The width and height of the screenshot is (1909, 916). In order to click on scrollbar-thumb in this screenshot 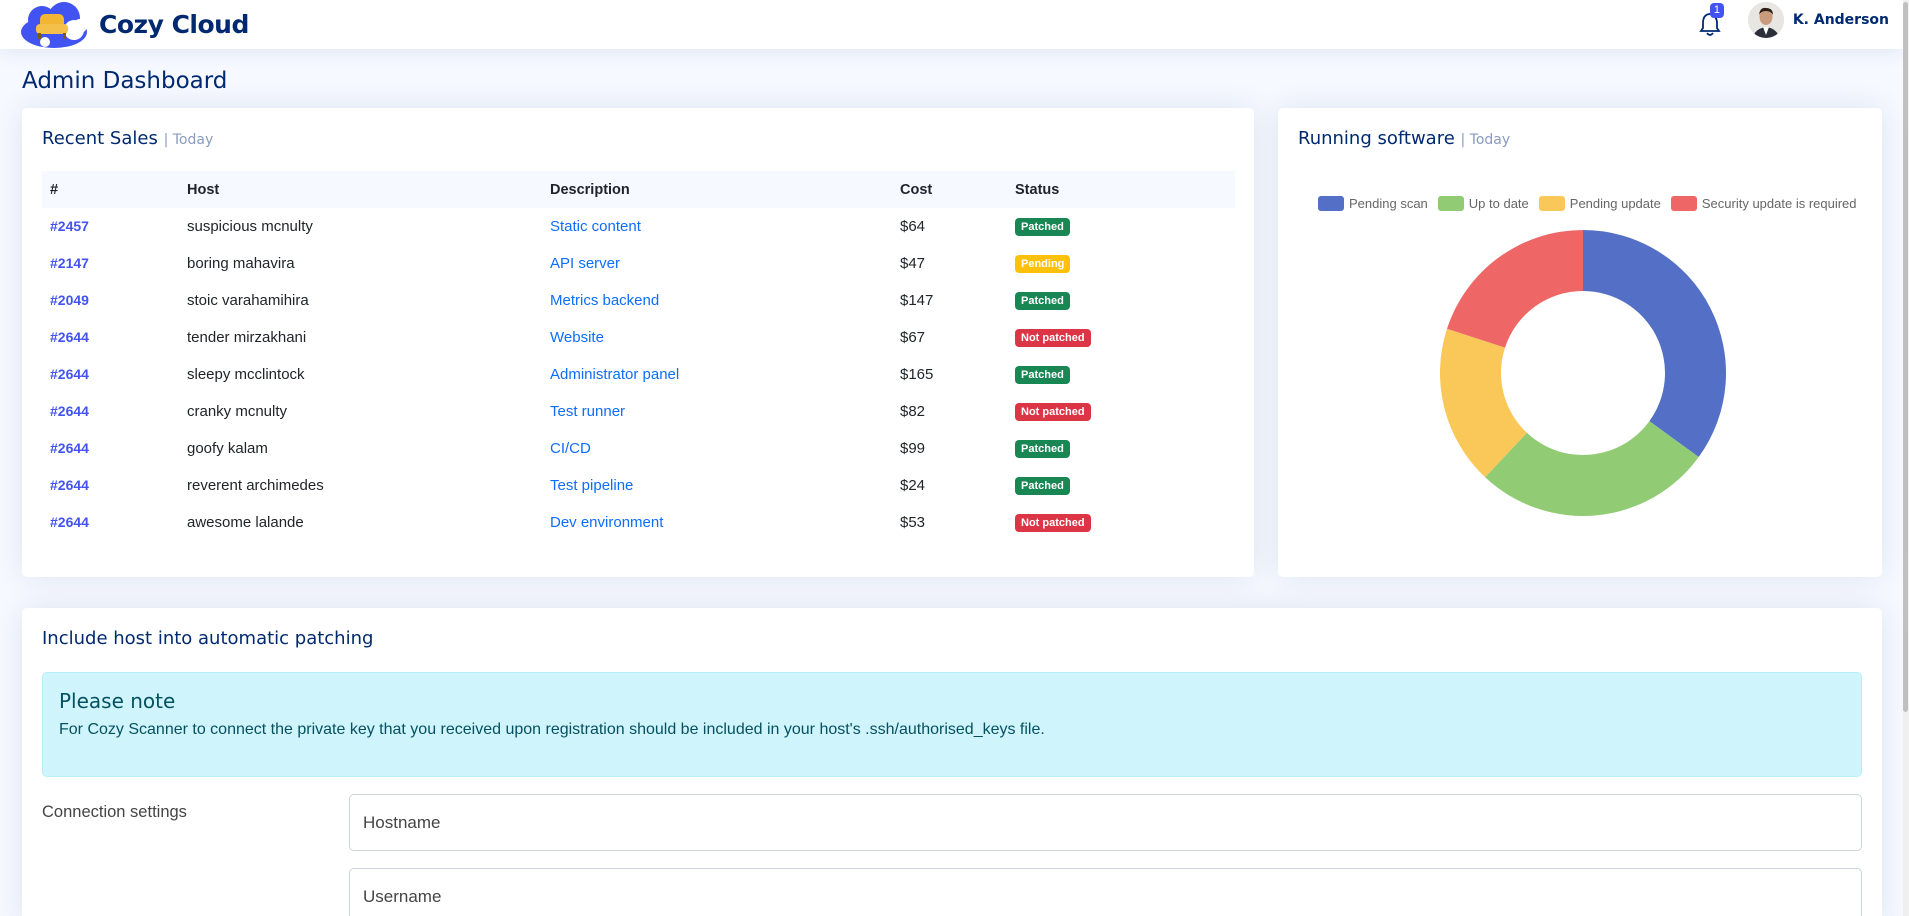, I will do `click(1905, 357)`.